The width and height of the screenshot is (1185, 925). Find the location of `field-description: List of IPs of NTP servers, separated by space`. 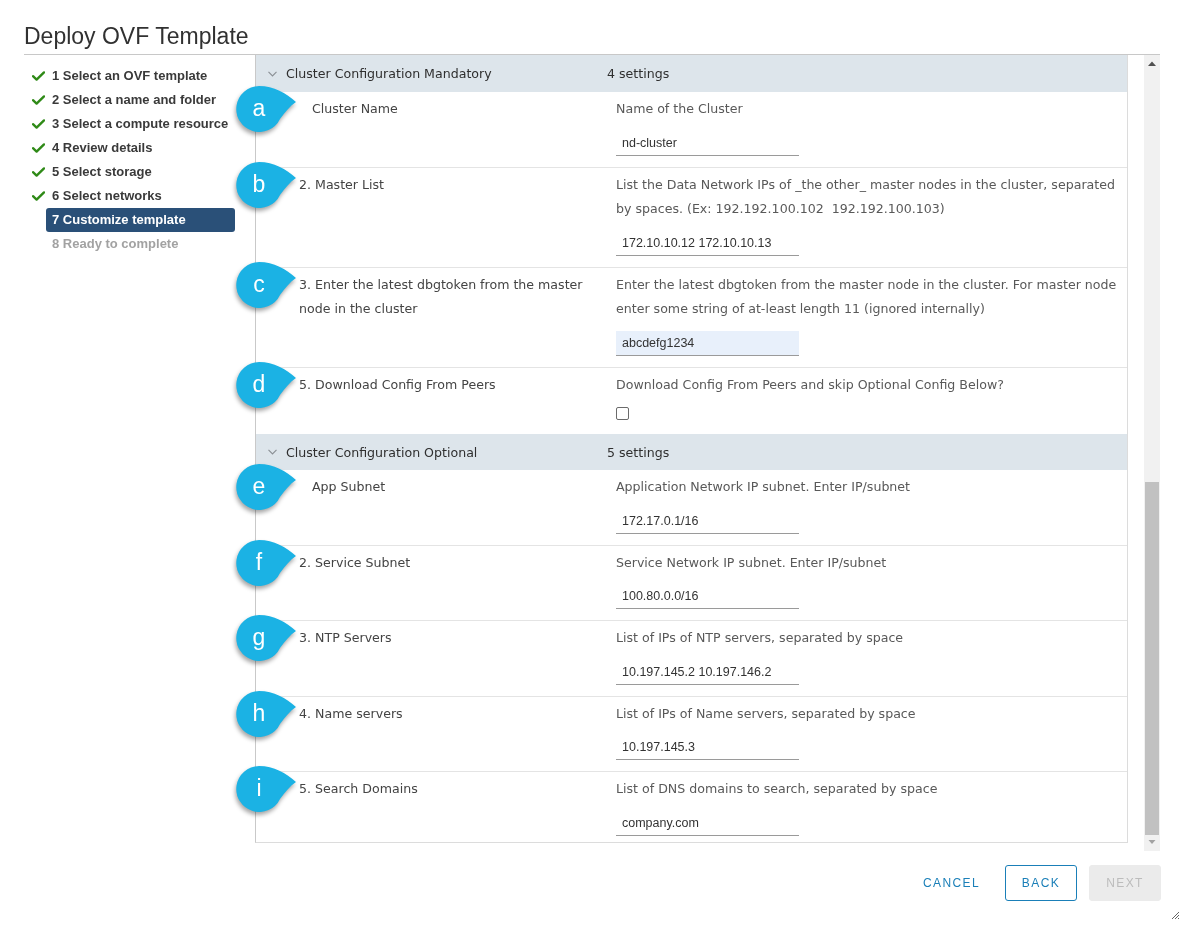

field-description: List of IPs of NTP servers, separated by space is located at coordinates (760, 638).